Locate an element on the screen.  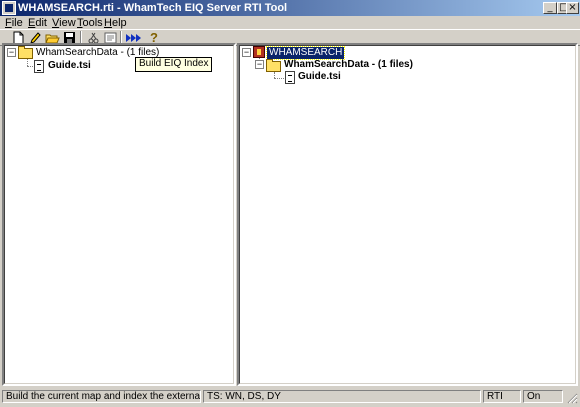
status-mode: RTI is located at coordinates (502, 396).